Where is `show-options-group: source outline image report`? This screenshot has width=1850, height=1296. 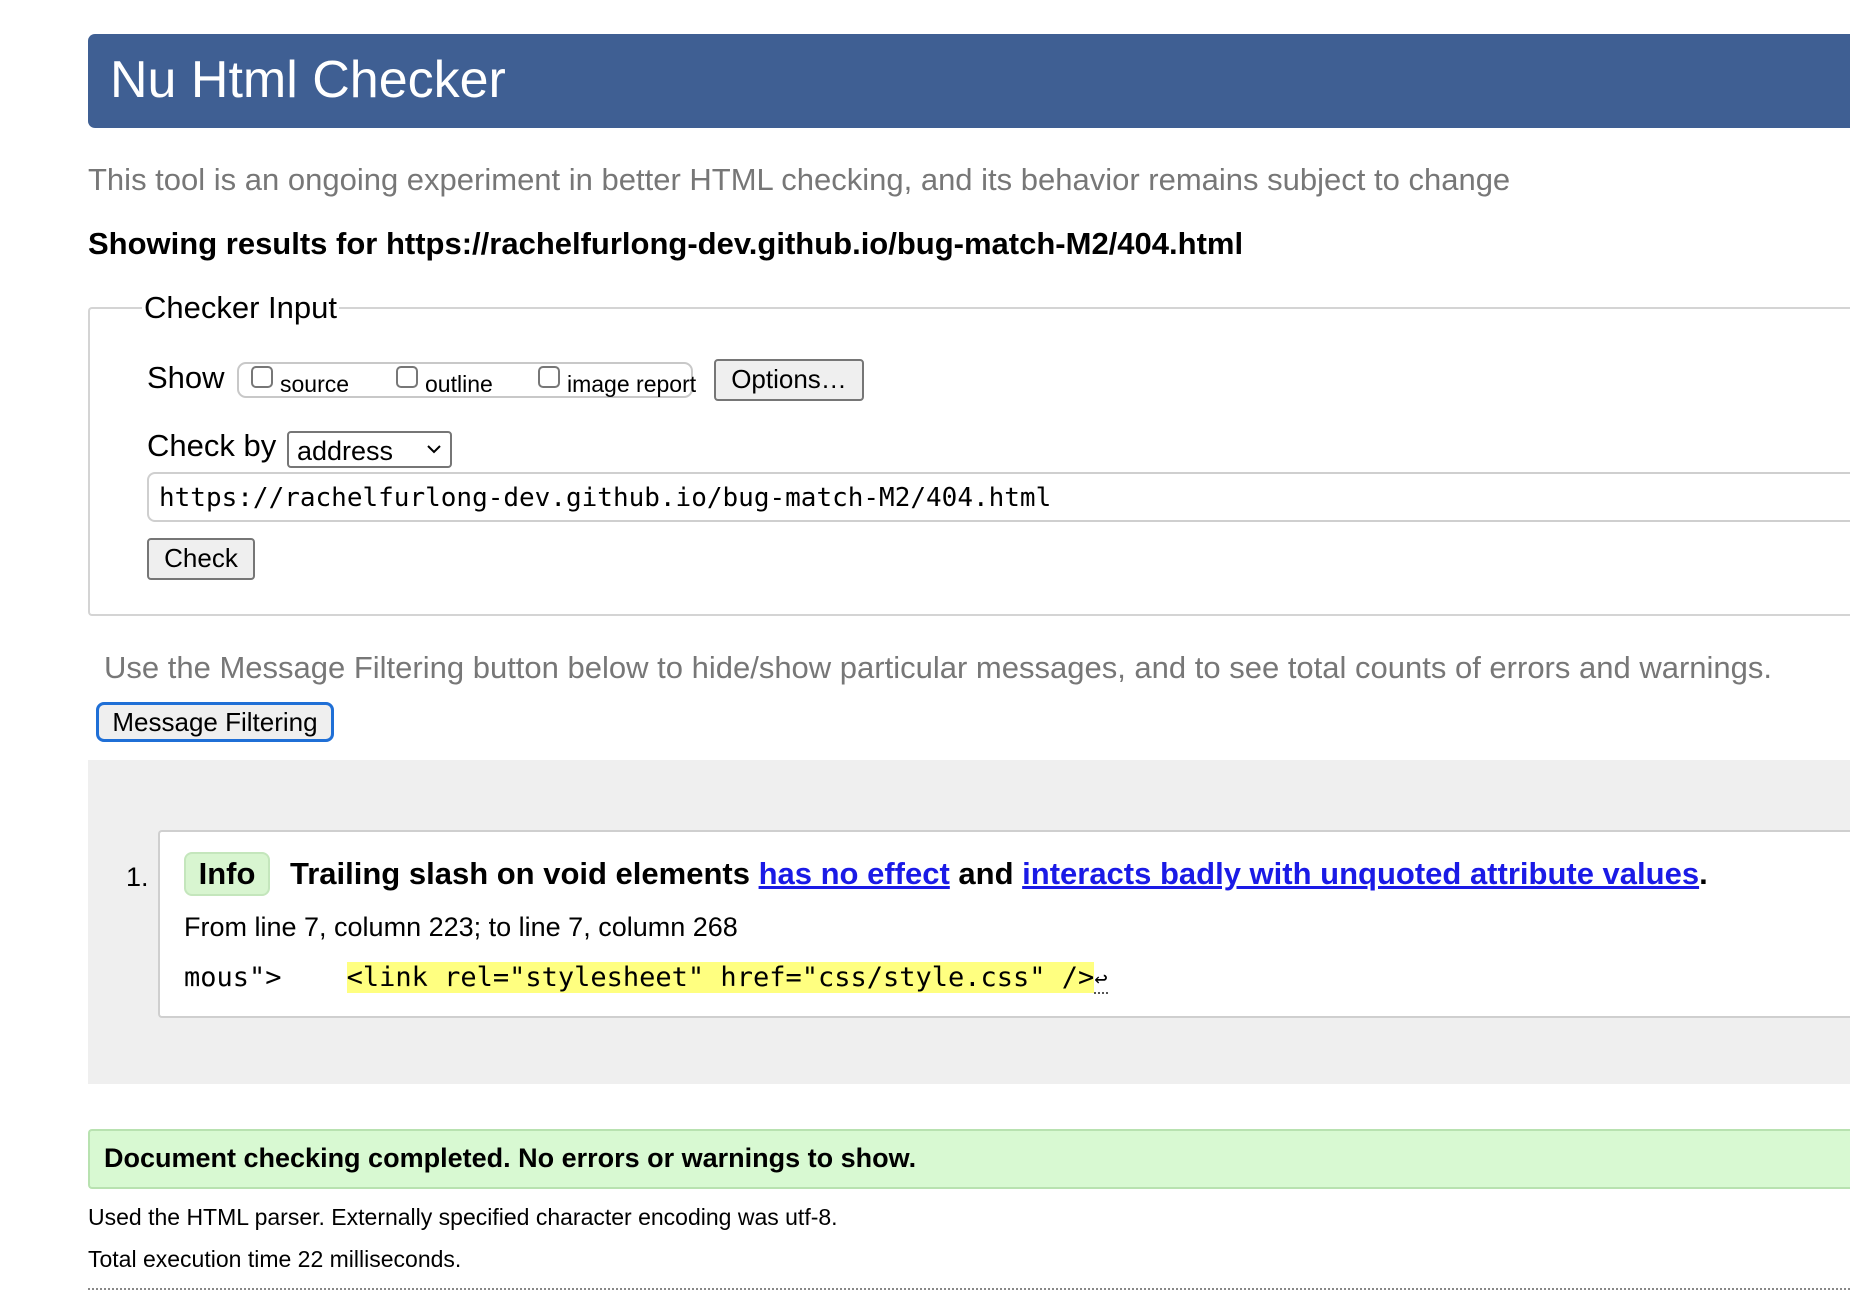 show-options-group: source outline image report is located at coordinates (466, 380).